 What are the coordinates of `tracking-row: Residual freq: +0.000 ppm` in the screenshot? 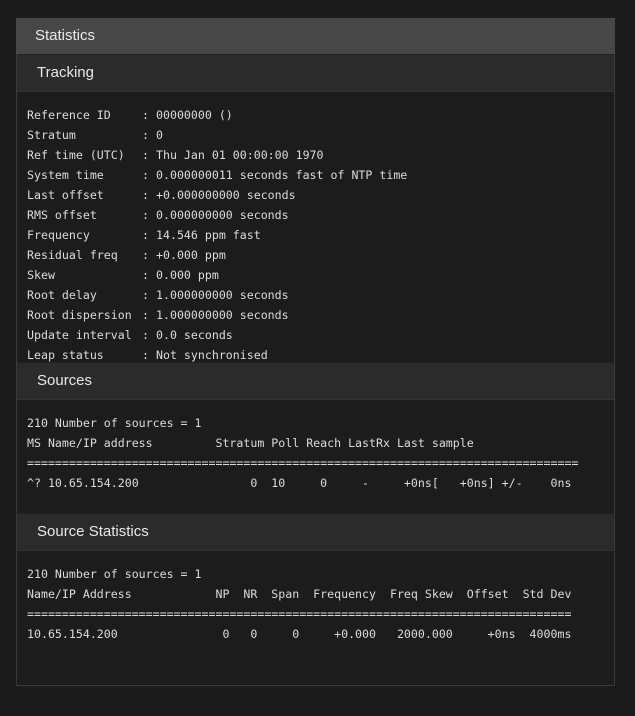 It's located at (315, 255).